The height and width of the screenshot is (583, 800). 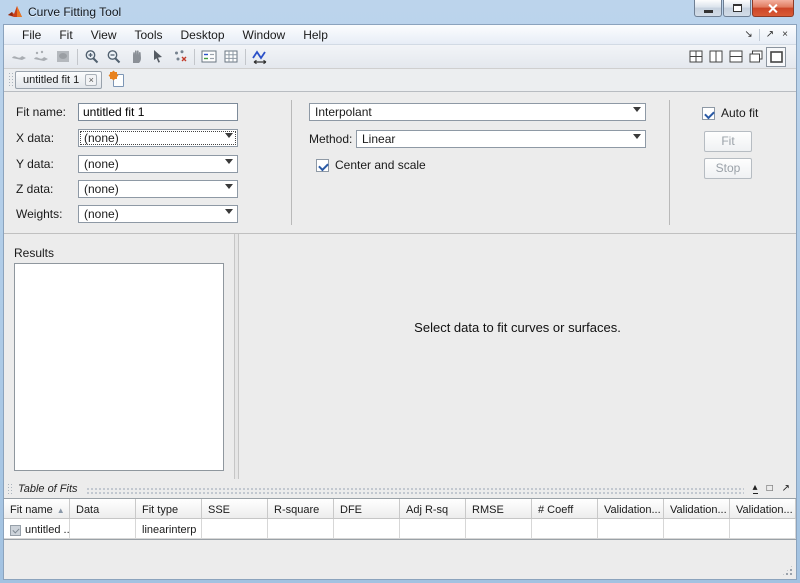 I want to click on menu-fit: Fit, so click(x=65, y=35).